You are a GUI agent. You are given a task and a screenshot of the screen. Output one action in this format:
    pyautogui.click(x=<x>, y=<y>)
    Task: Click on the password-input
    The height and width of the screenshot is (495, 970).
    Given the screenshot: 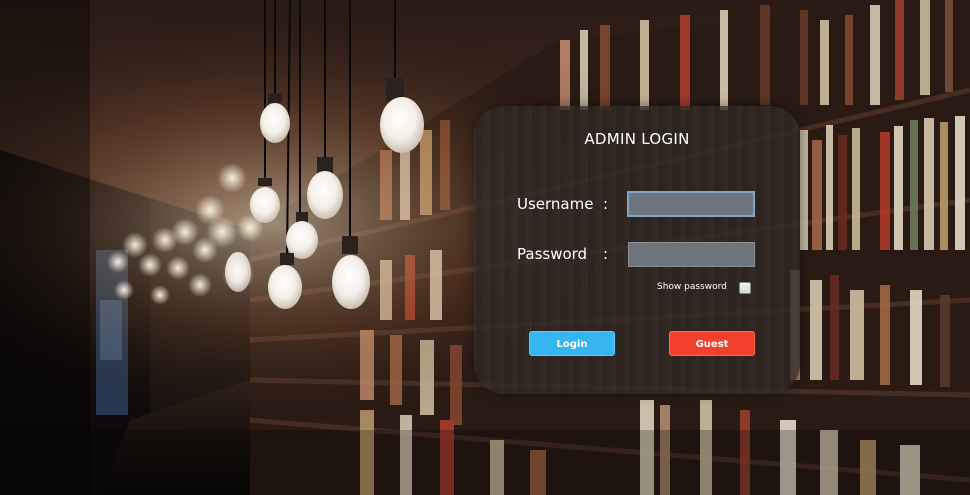 What is the action you would take?
    pyautogui.click(x=691, y=254)
    